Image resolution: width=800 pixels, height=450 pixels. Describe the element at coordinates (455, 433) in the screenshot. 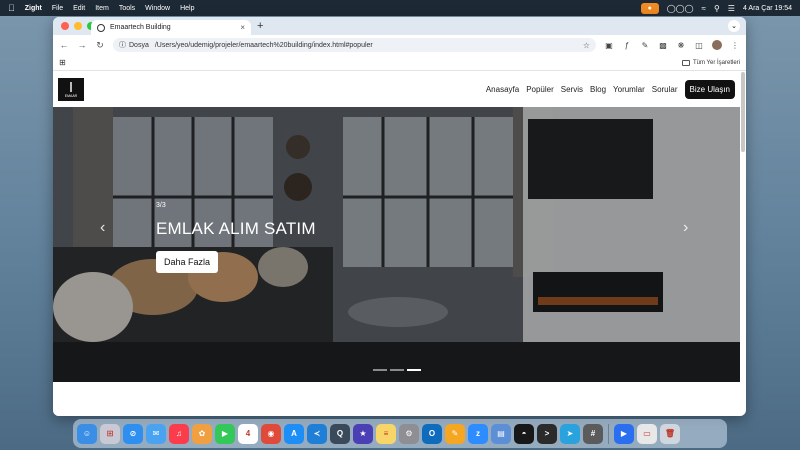

I see `pencil-icon: ✎` at that location.